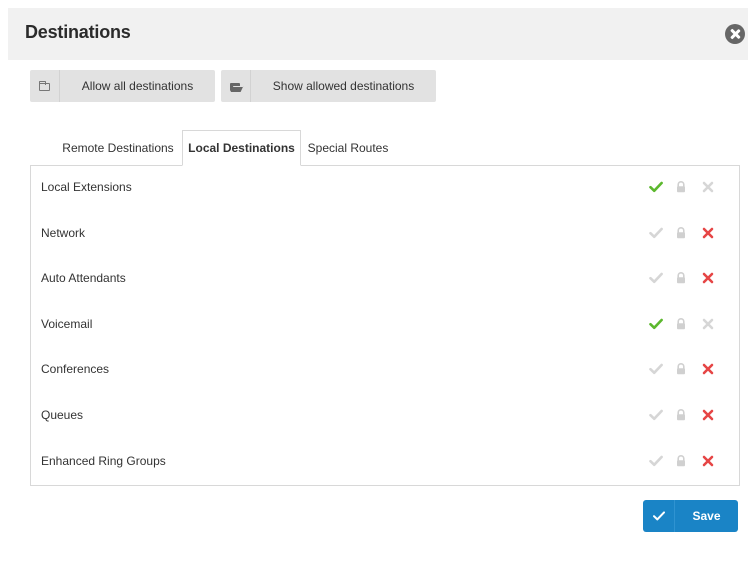  Describe the element at coordinates (86, 187) in the screenshot. I see `destination-label: Local Extensions` at that location.